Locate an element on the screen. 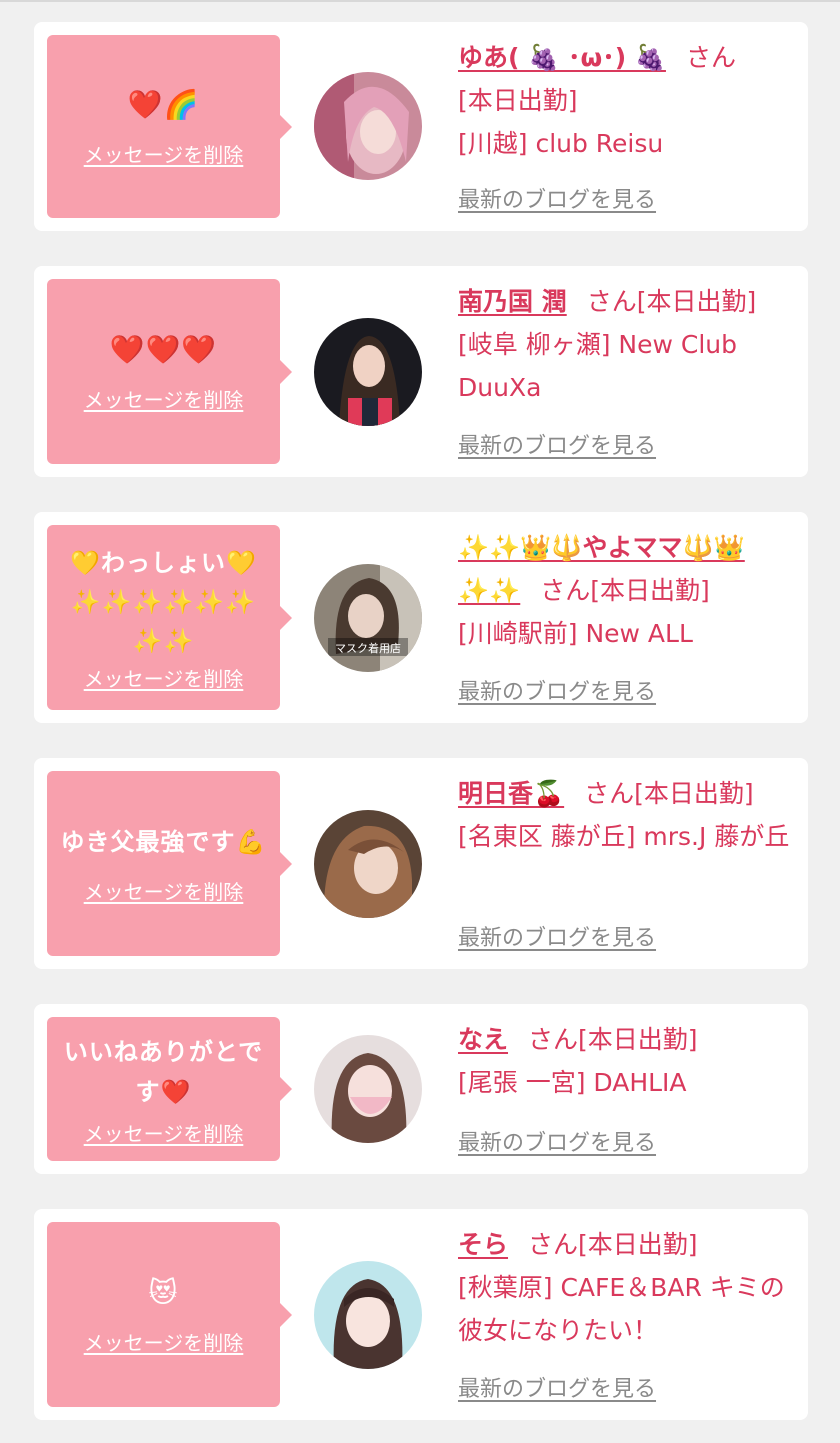  profile-info: ✨✨👑🔱やよママ🔱👑✨✨ さん[本日出勤] [川崎駅前] New ALL is located at coordinates (628, 590).